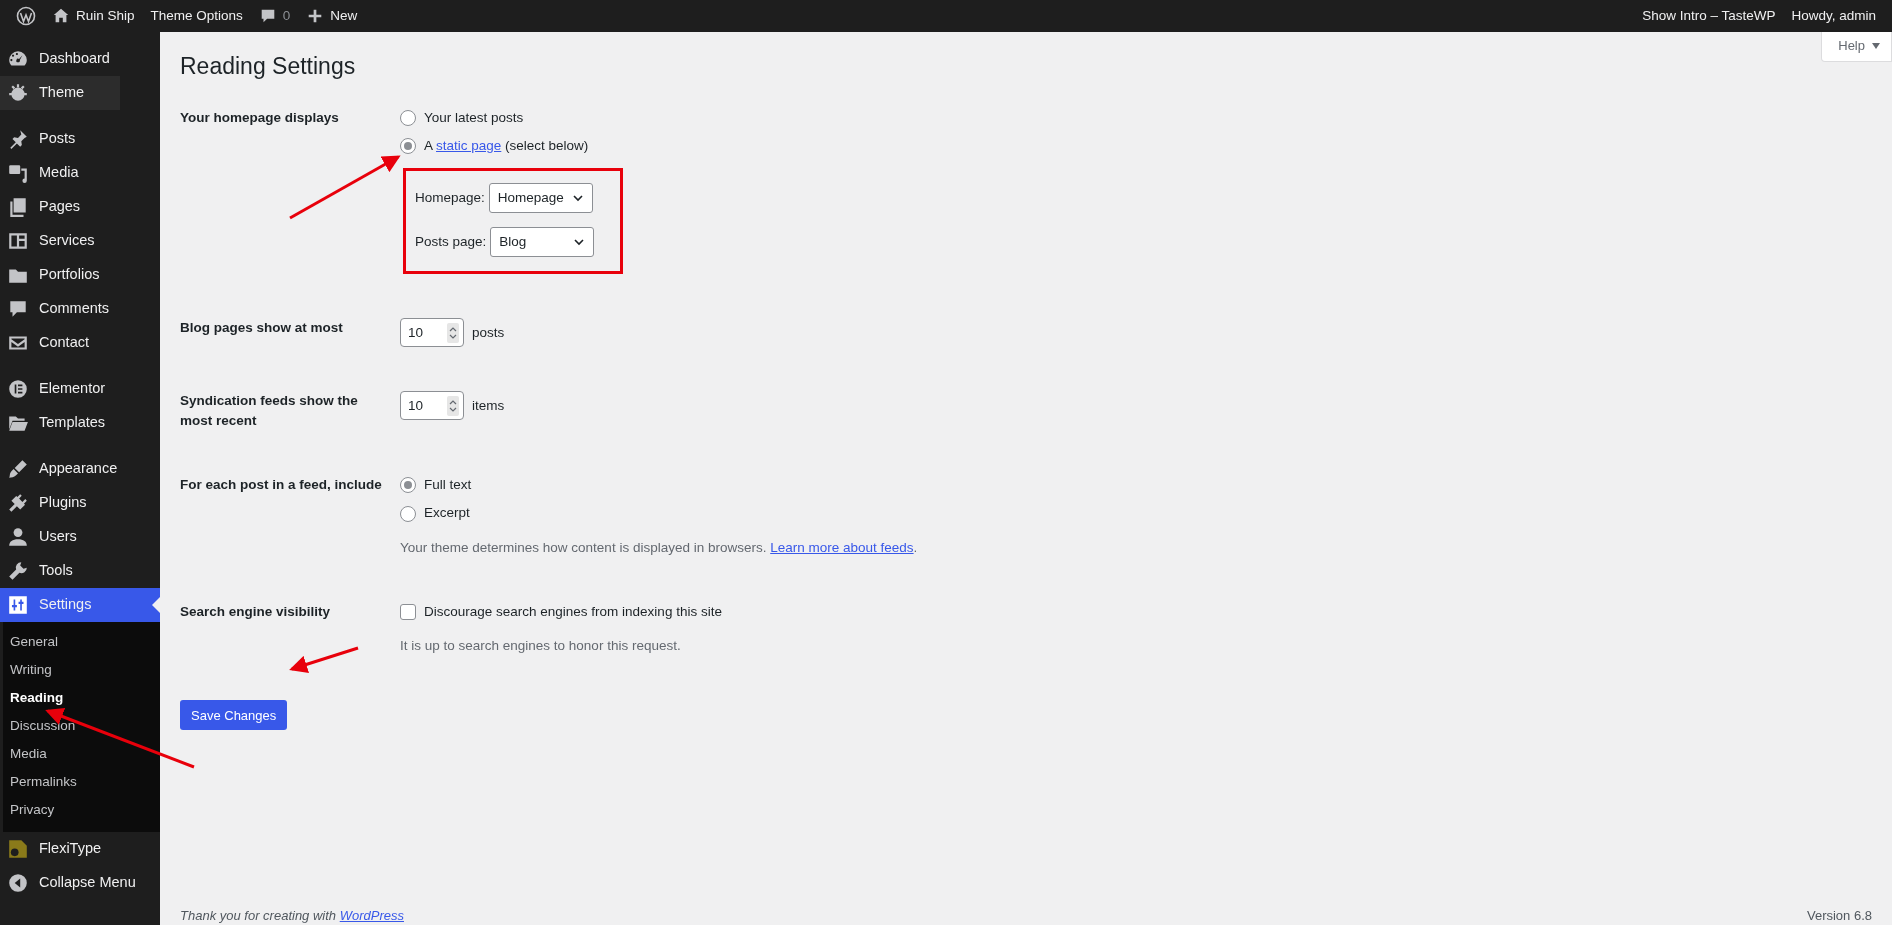 This screenshot has height=925, width=1892. What do you see at coordinates (256, 611) in the screenshot?
I see `field-label: Search engine visibility` at bounding box center [256, 611].